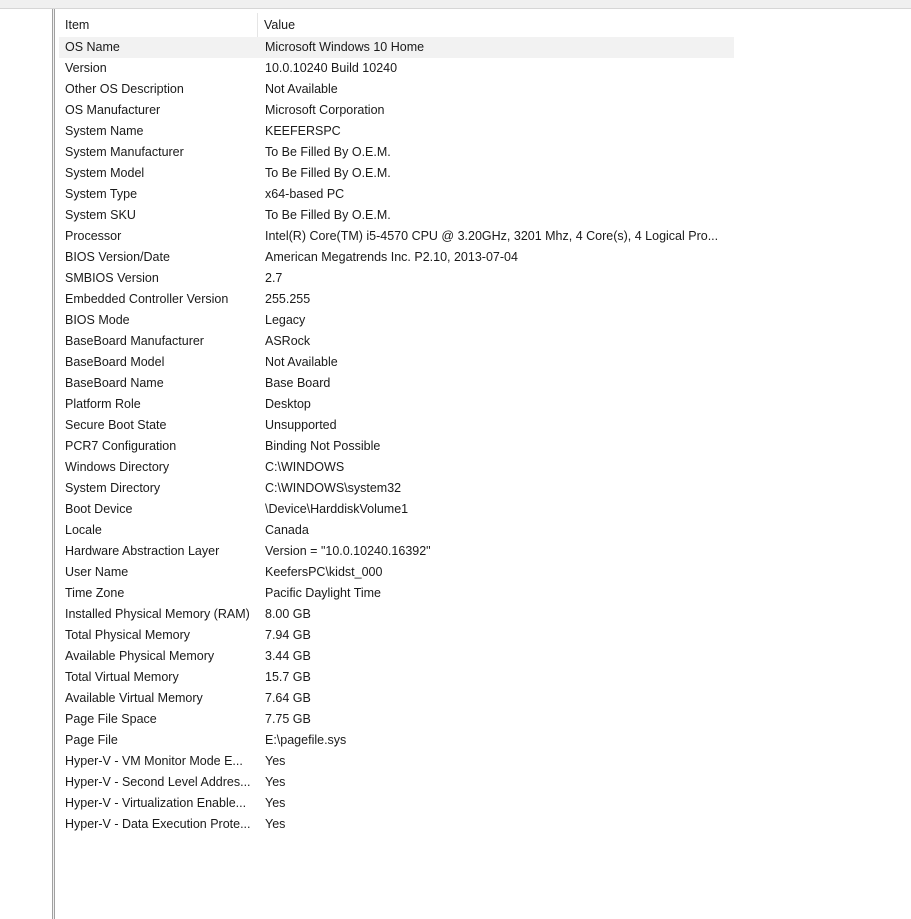 The image size is (911, 919). What do you see at coordinates (396, 404) in the screenshot?
I see `list-item: Platform Role Desktop` at bounding box center [396, 404].